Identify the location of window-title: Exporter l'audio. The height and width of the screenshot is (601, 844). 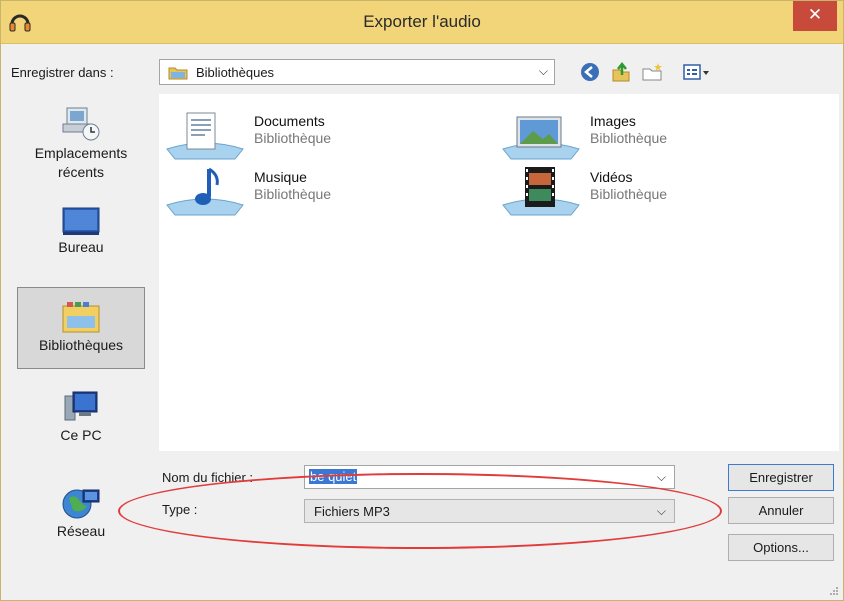
(422, 21).